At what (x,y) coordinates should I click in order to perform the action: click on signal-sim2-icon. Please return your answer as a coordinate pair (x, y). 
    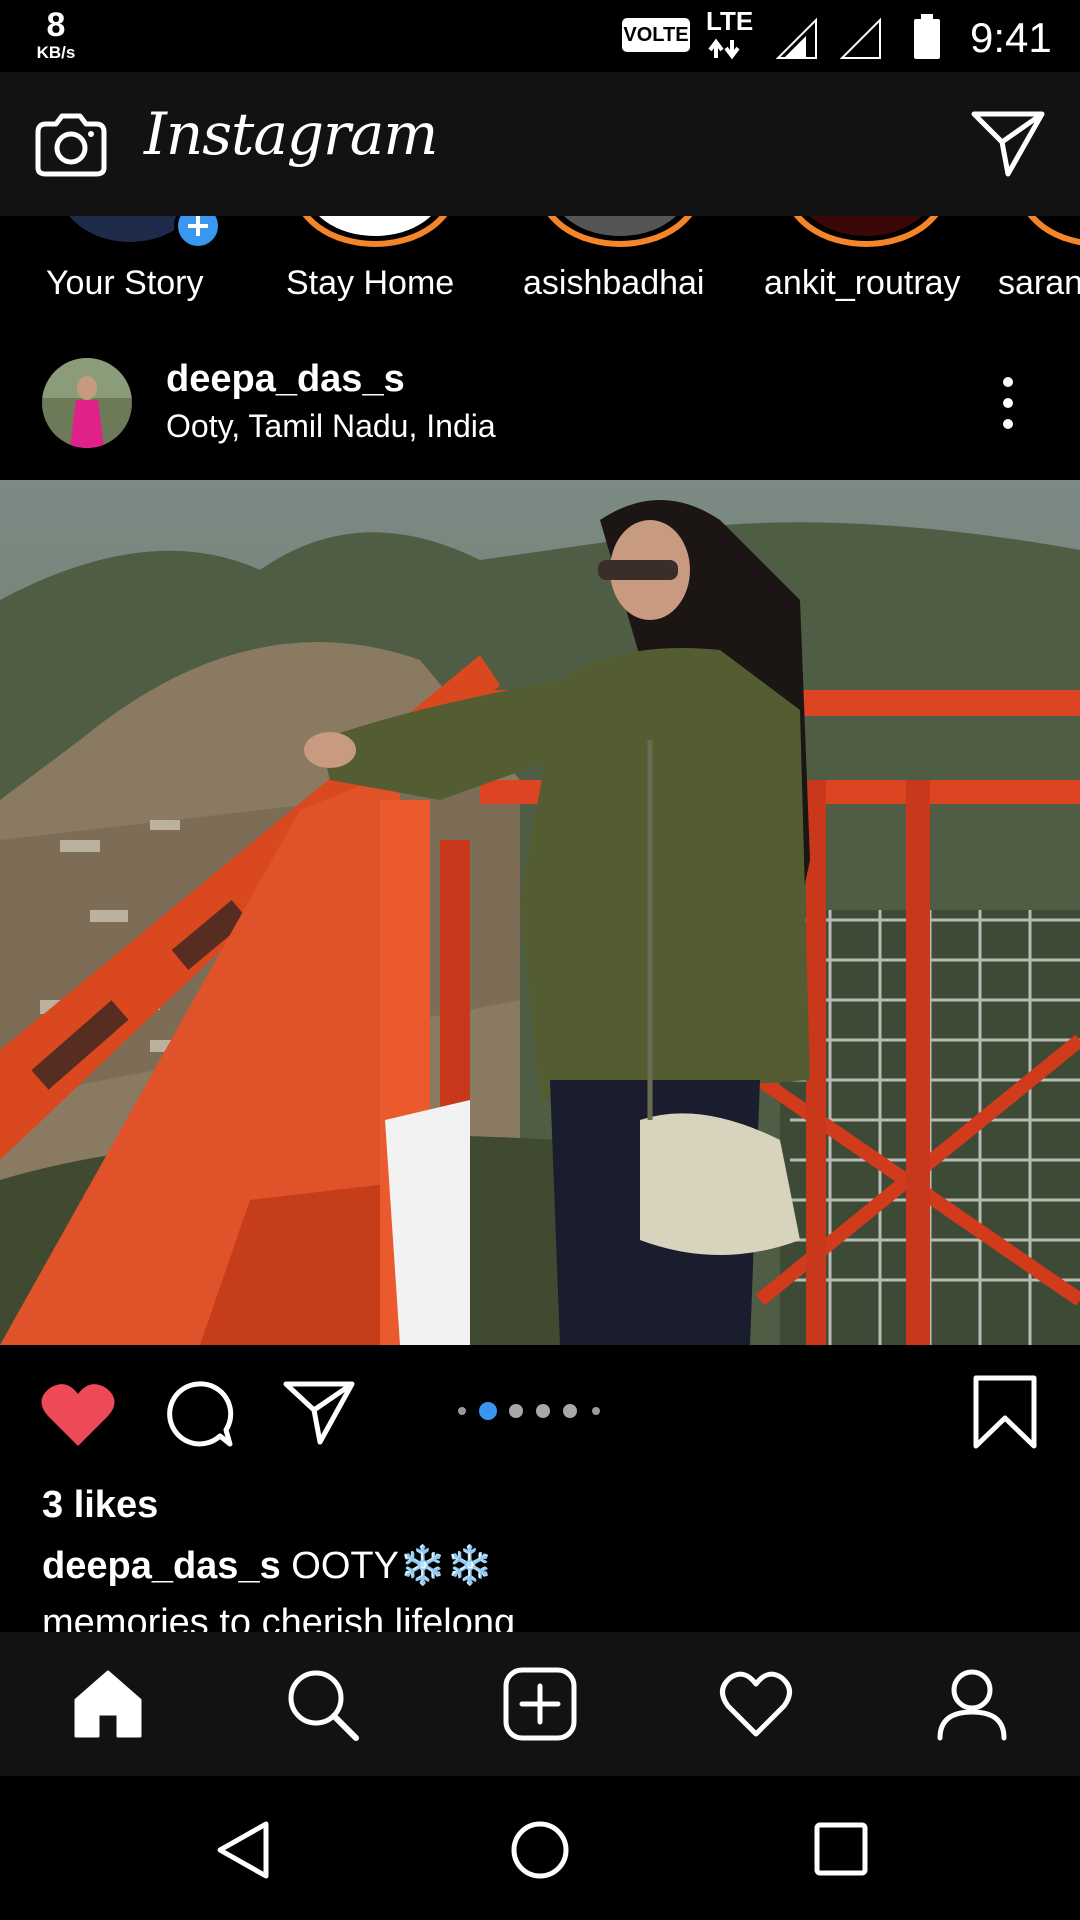
    Looking at the image, I should click on (860, 38).